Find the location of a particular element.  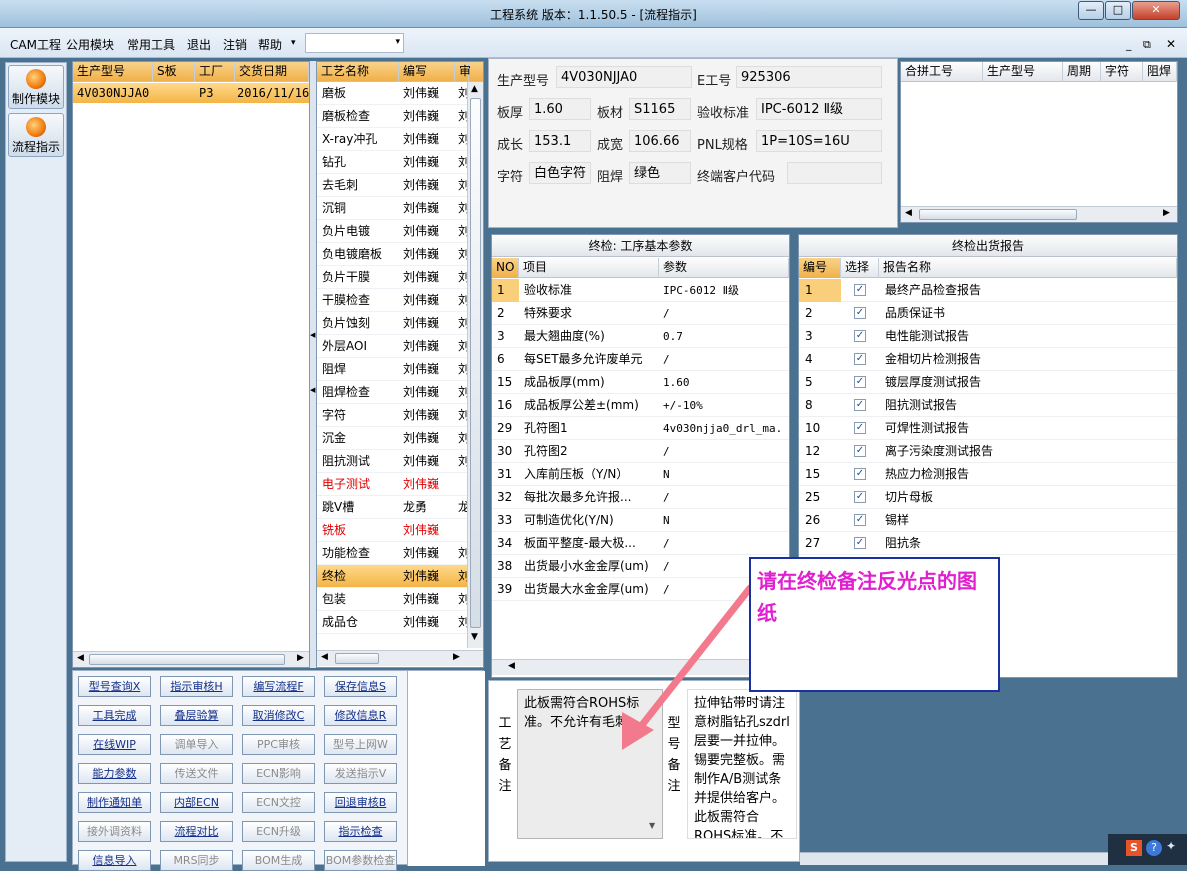

action-button: 型号上网W is located at coordinates (360, 744).